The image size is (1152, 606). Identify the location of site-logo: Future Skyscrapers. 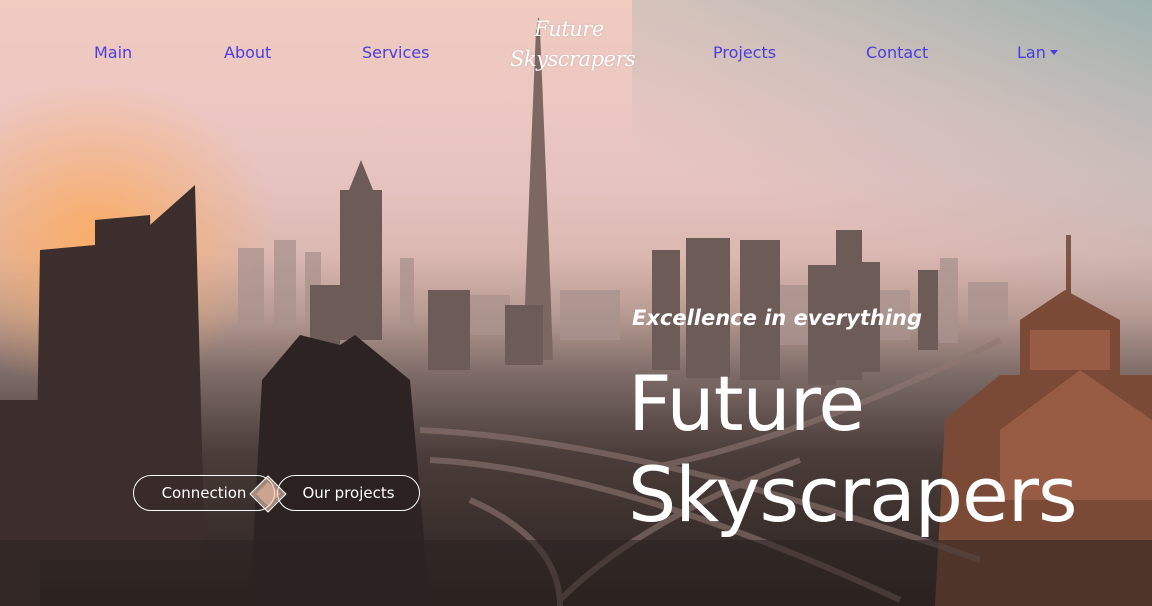
(573, 44).